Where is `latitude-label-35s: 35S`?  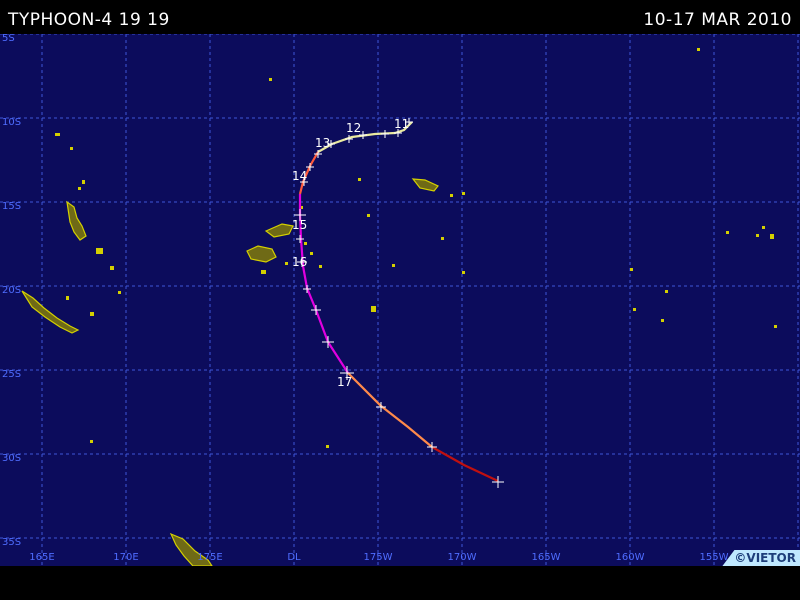 latitude-label-35s: 35S is located at coordinates (12, 542).